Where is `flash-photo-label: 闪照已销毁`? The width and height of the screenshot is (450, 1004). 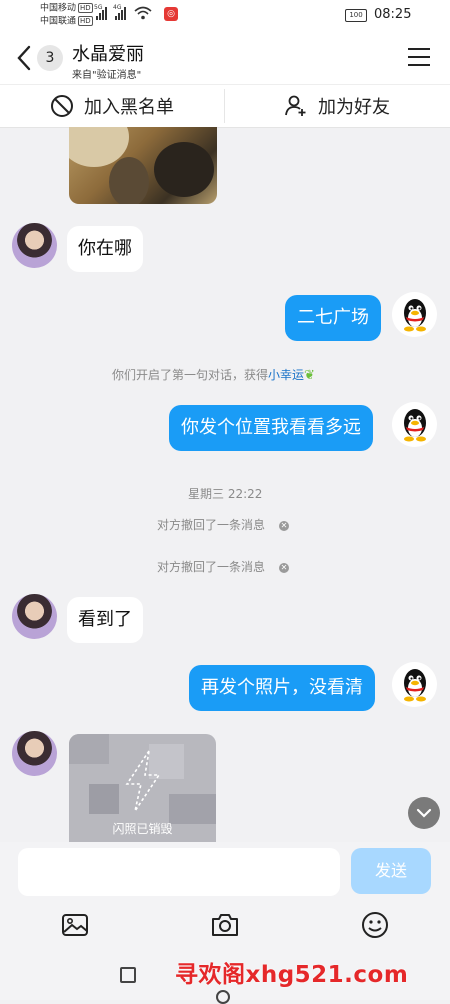
flash-photo-label: 闪照已销毁 is located at coordinates (142, 829).